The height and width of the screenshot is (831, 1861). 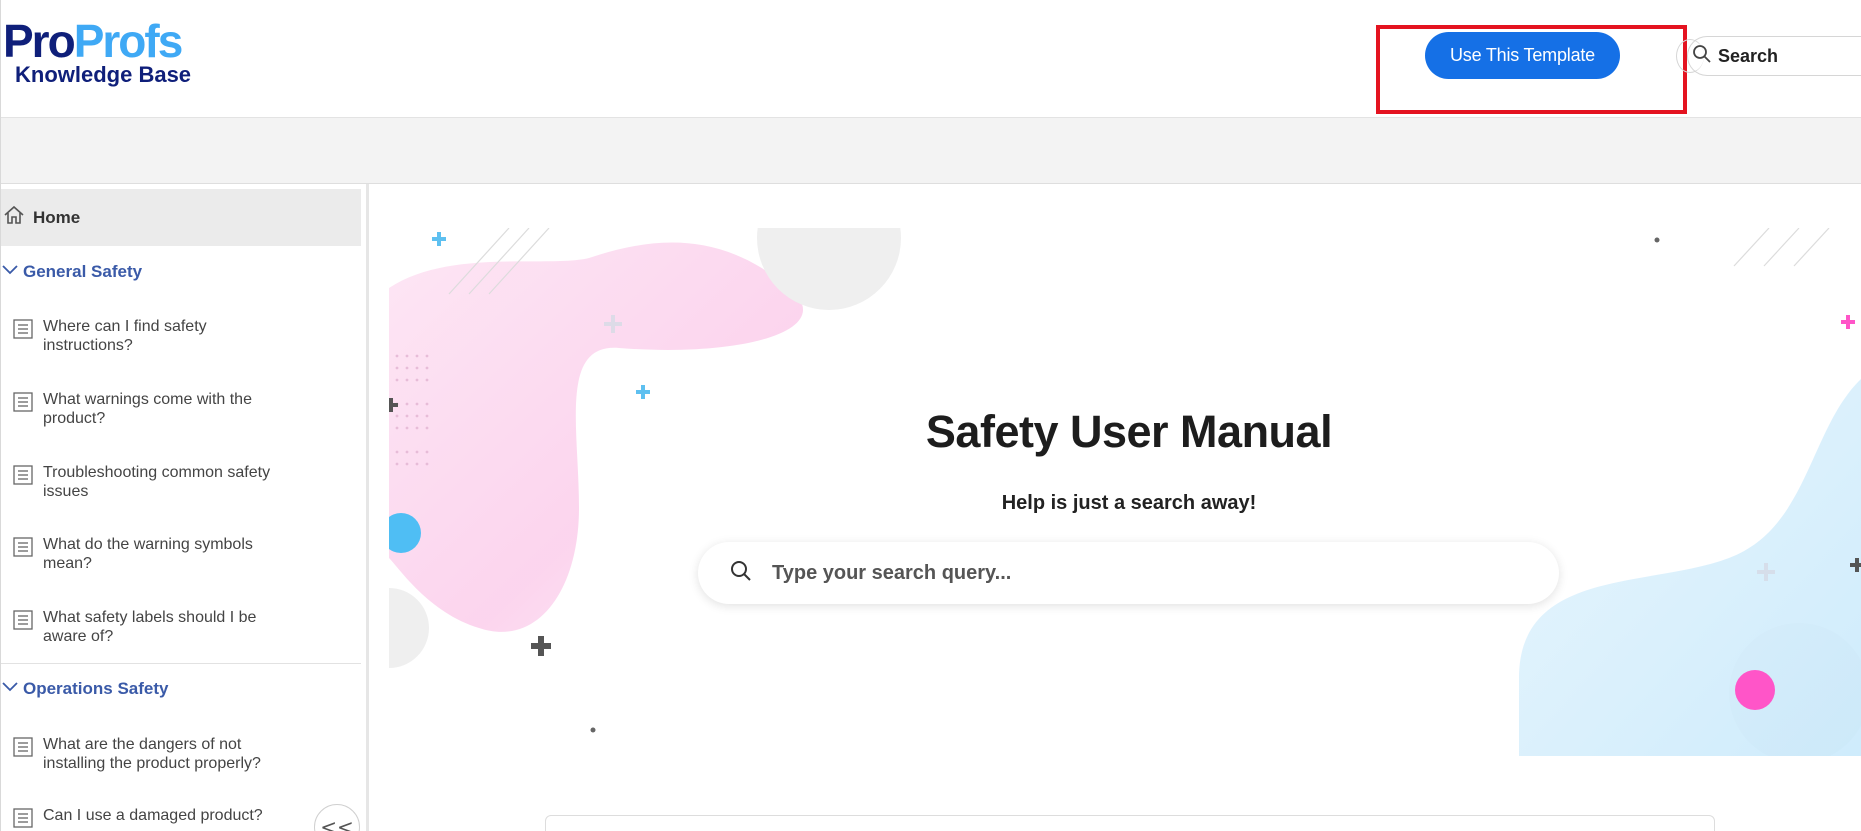 What do you see at coordinates (148, 554) in the screenshot?
I see `article-title: What do the warning symbols mean?` at bounding box center [148, 554].